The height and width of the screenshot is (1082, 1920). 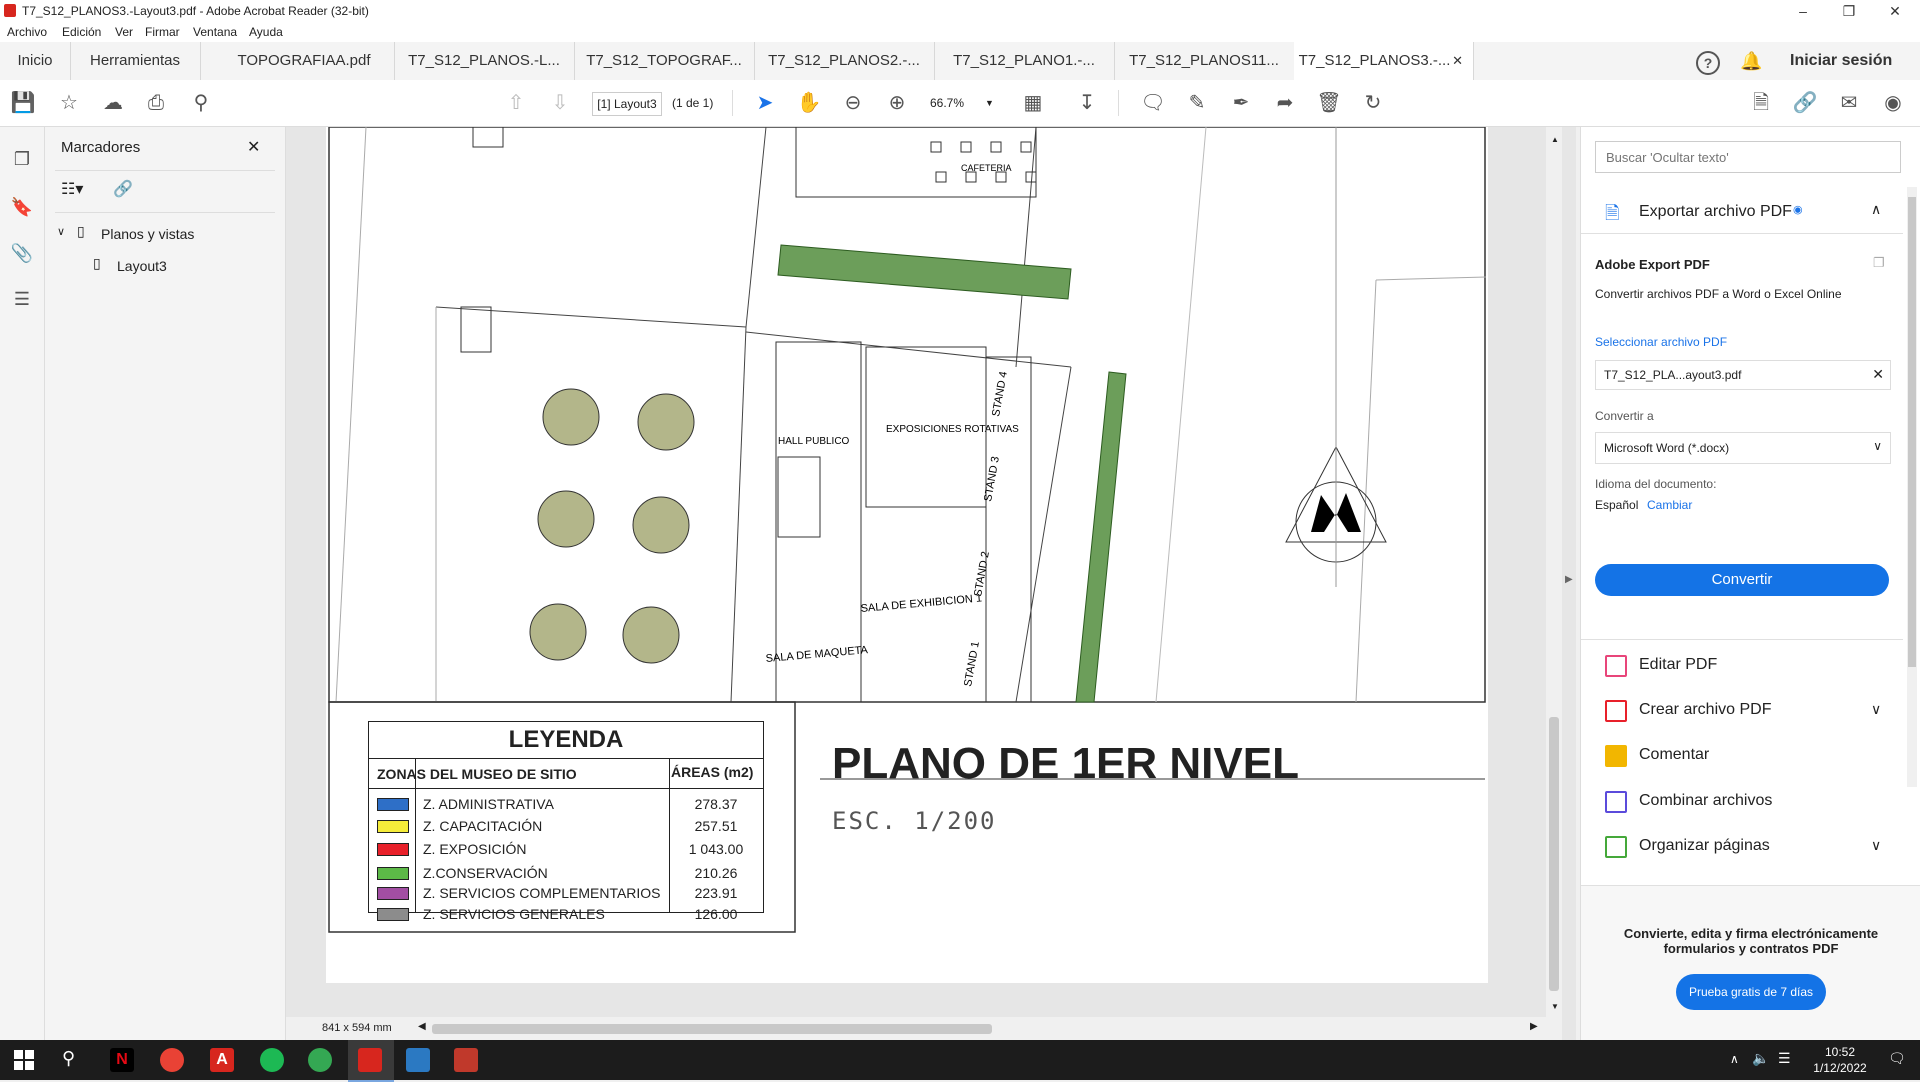 What do you see at coordinates (853, 103) in the screenshot?
I see `zoom-out-icon: ⊖` at bounding box center [853, 103].